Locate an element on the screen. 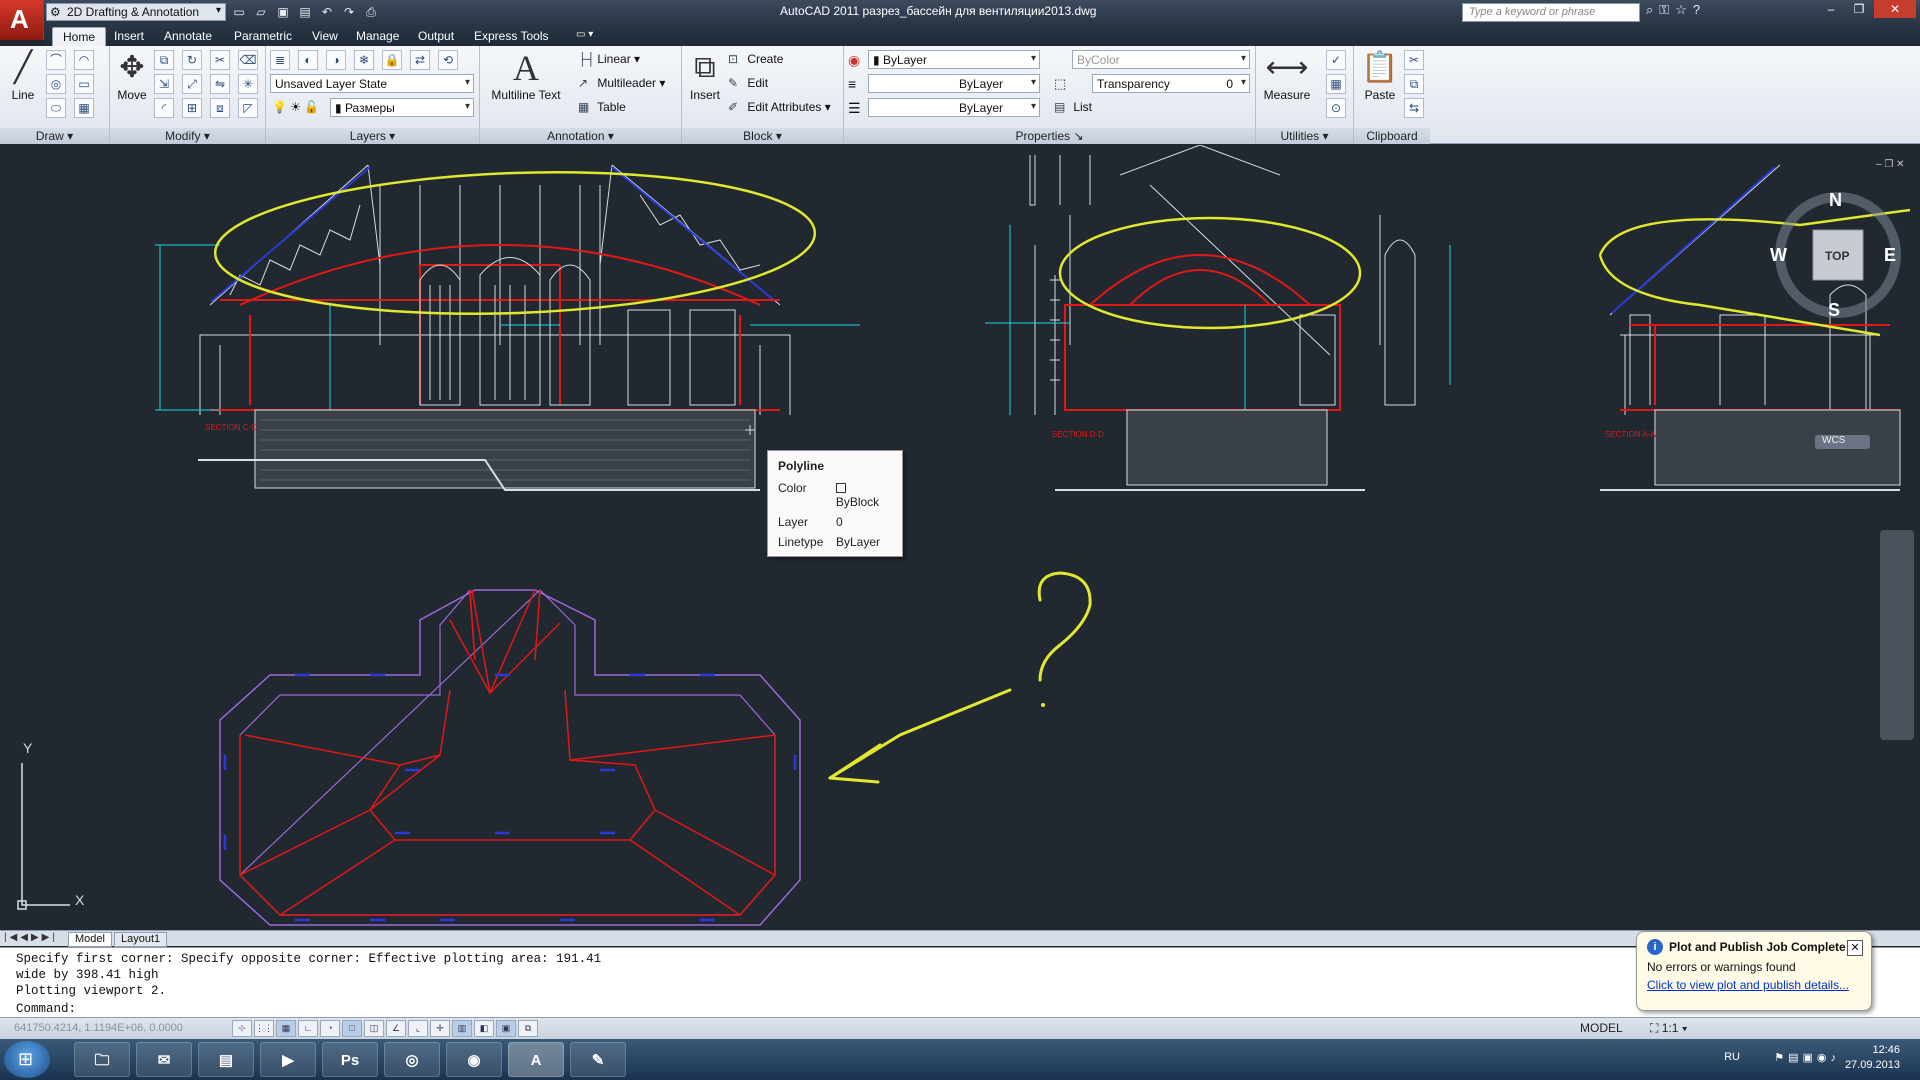 Image resolution: width=1920 pixels, height=1080 pixels. office-icon: ▤ is located at coordinates (226, 1059).